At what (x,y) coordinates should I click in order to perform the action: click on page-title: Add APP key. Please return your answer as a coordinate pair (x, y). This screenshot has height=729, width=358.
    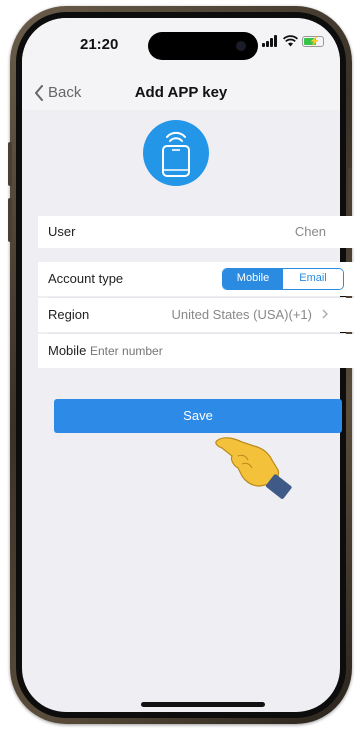
    Looking at the image, I should click on (181, 92).